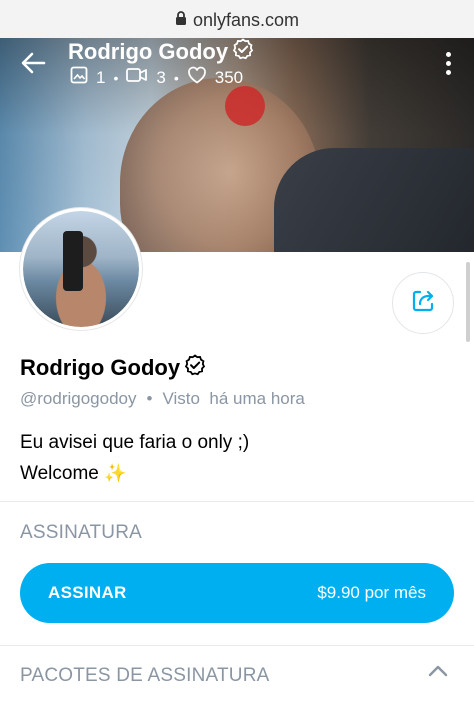  I want to click on bio-line: Eu avisei que faria o only ;), so click(135, 442).